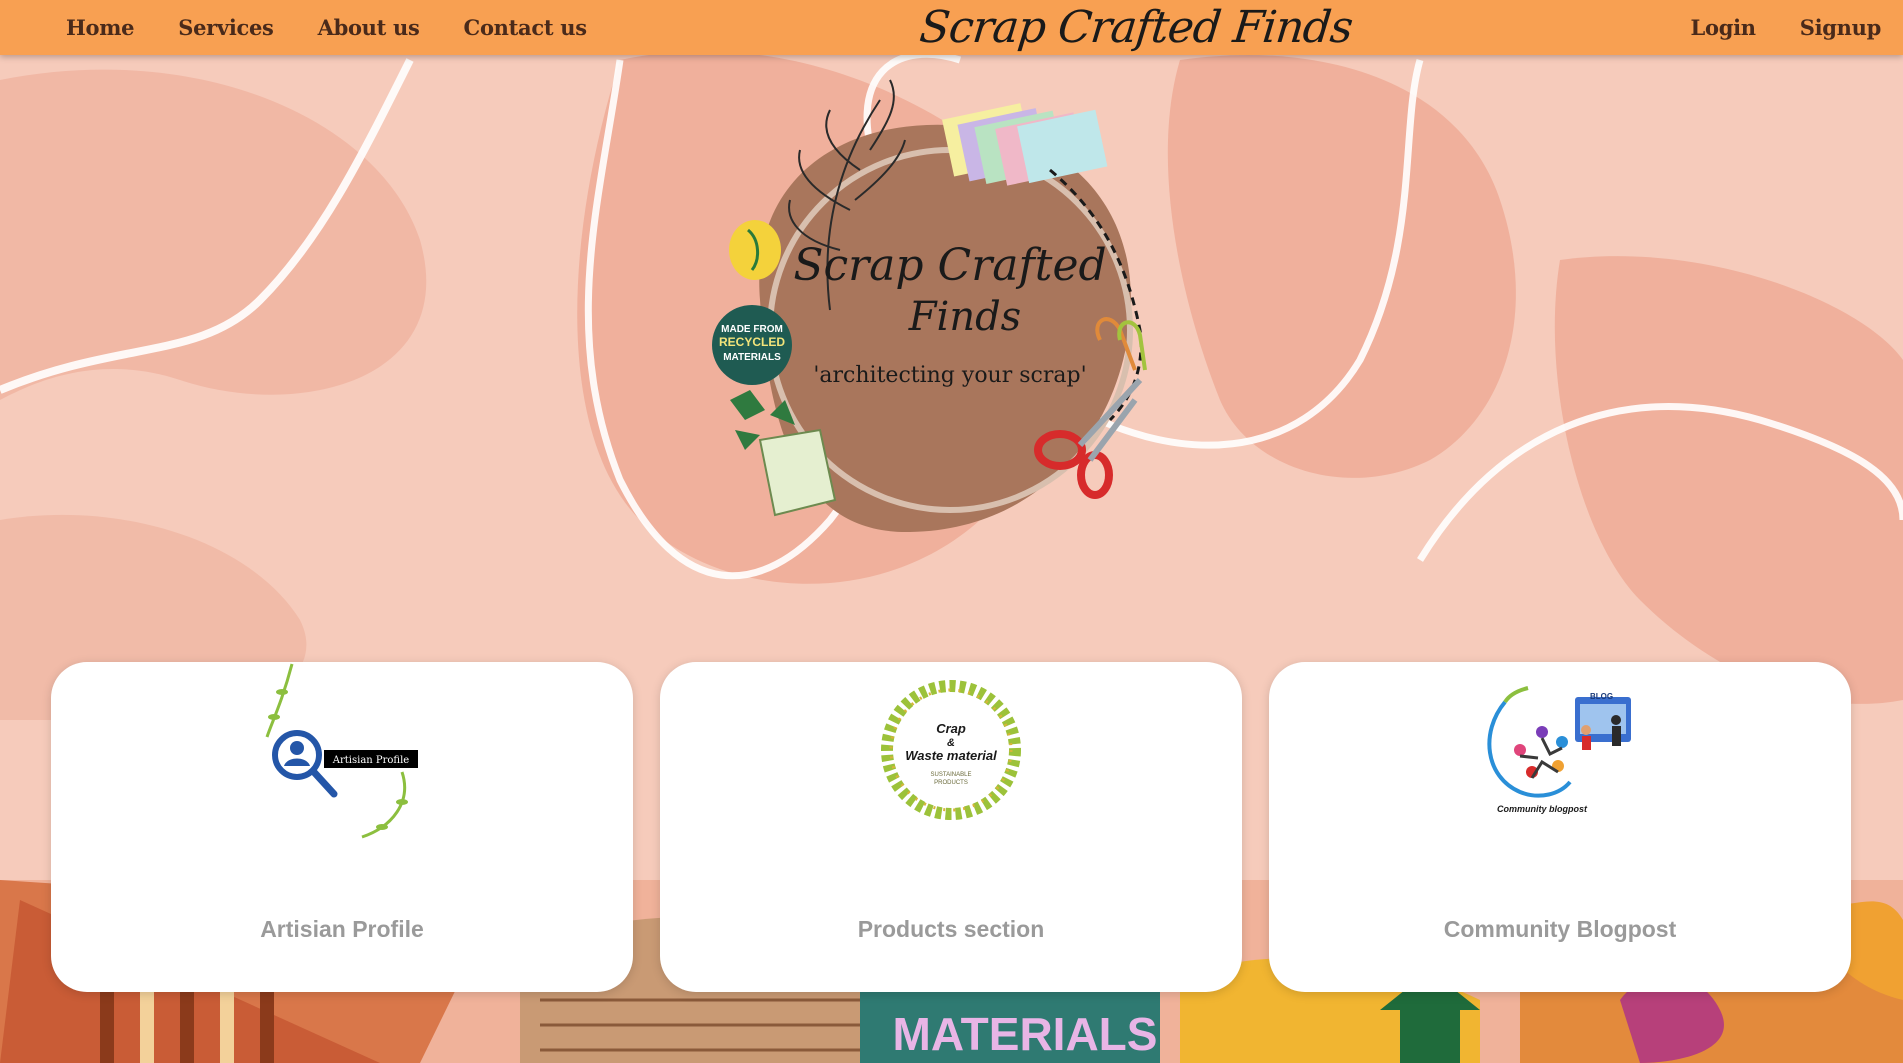  What do you see at coordinates (752, 329) in the screenshot?
I see `svg-text: MADE FROM` at bounding box center [752, 329].